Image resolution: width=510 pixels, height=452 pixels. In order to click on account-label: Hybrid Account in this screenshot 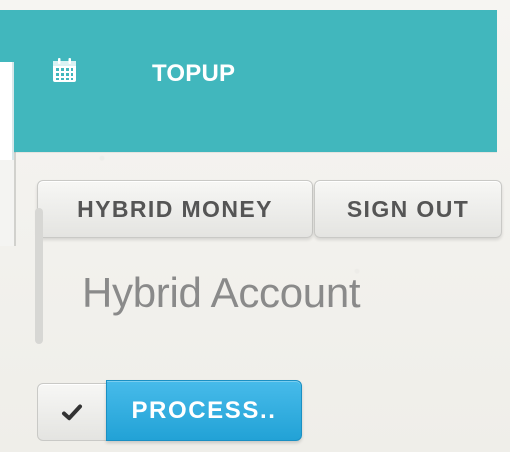, I will do `click(221, 292)`.